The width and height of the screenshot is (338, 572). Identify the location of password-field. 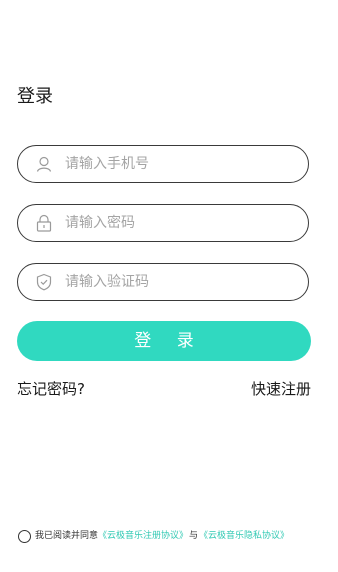
(163, 223).